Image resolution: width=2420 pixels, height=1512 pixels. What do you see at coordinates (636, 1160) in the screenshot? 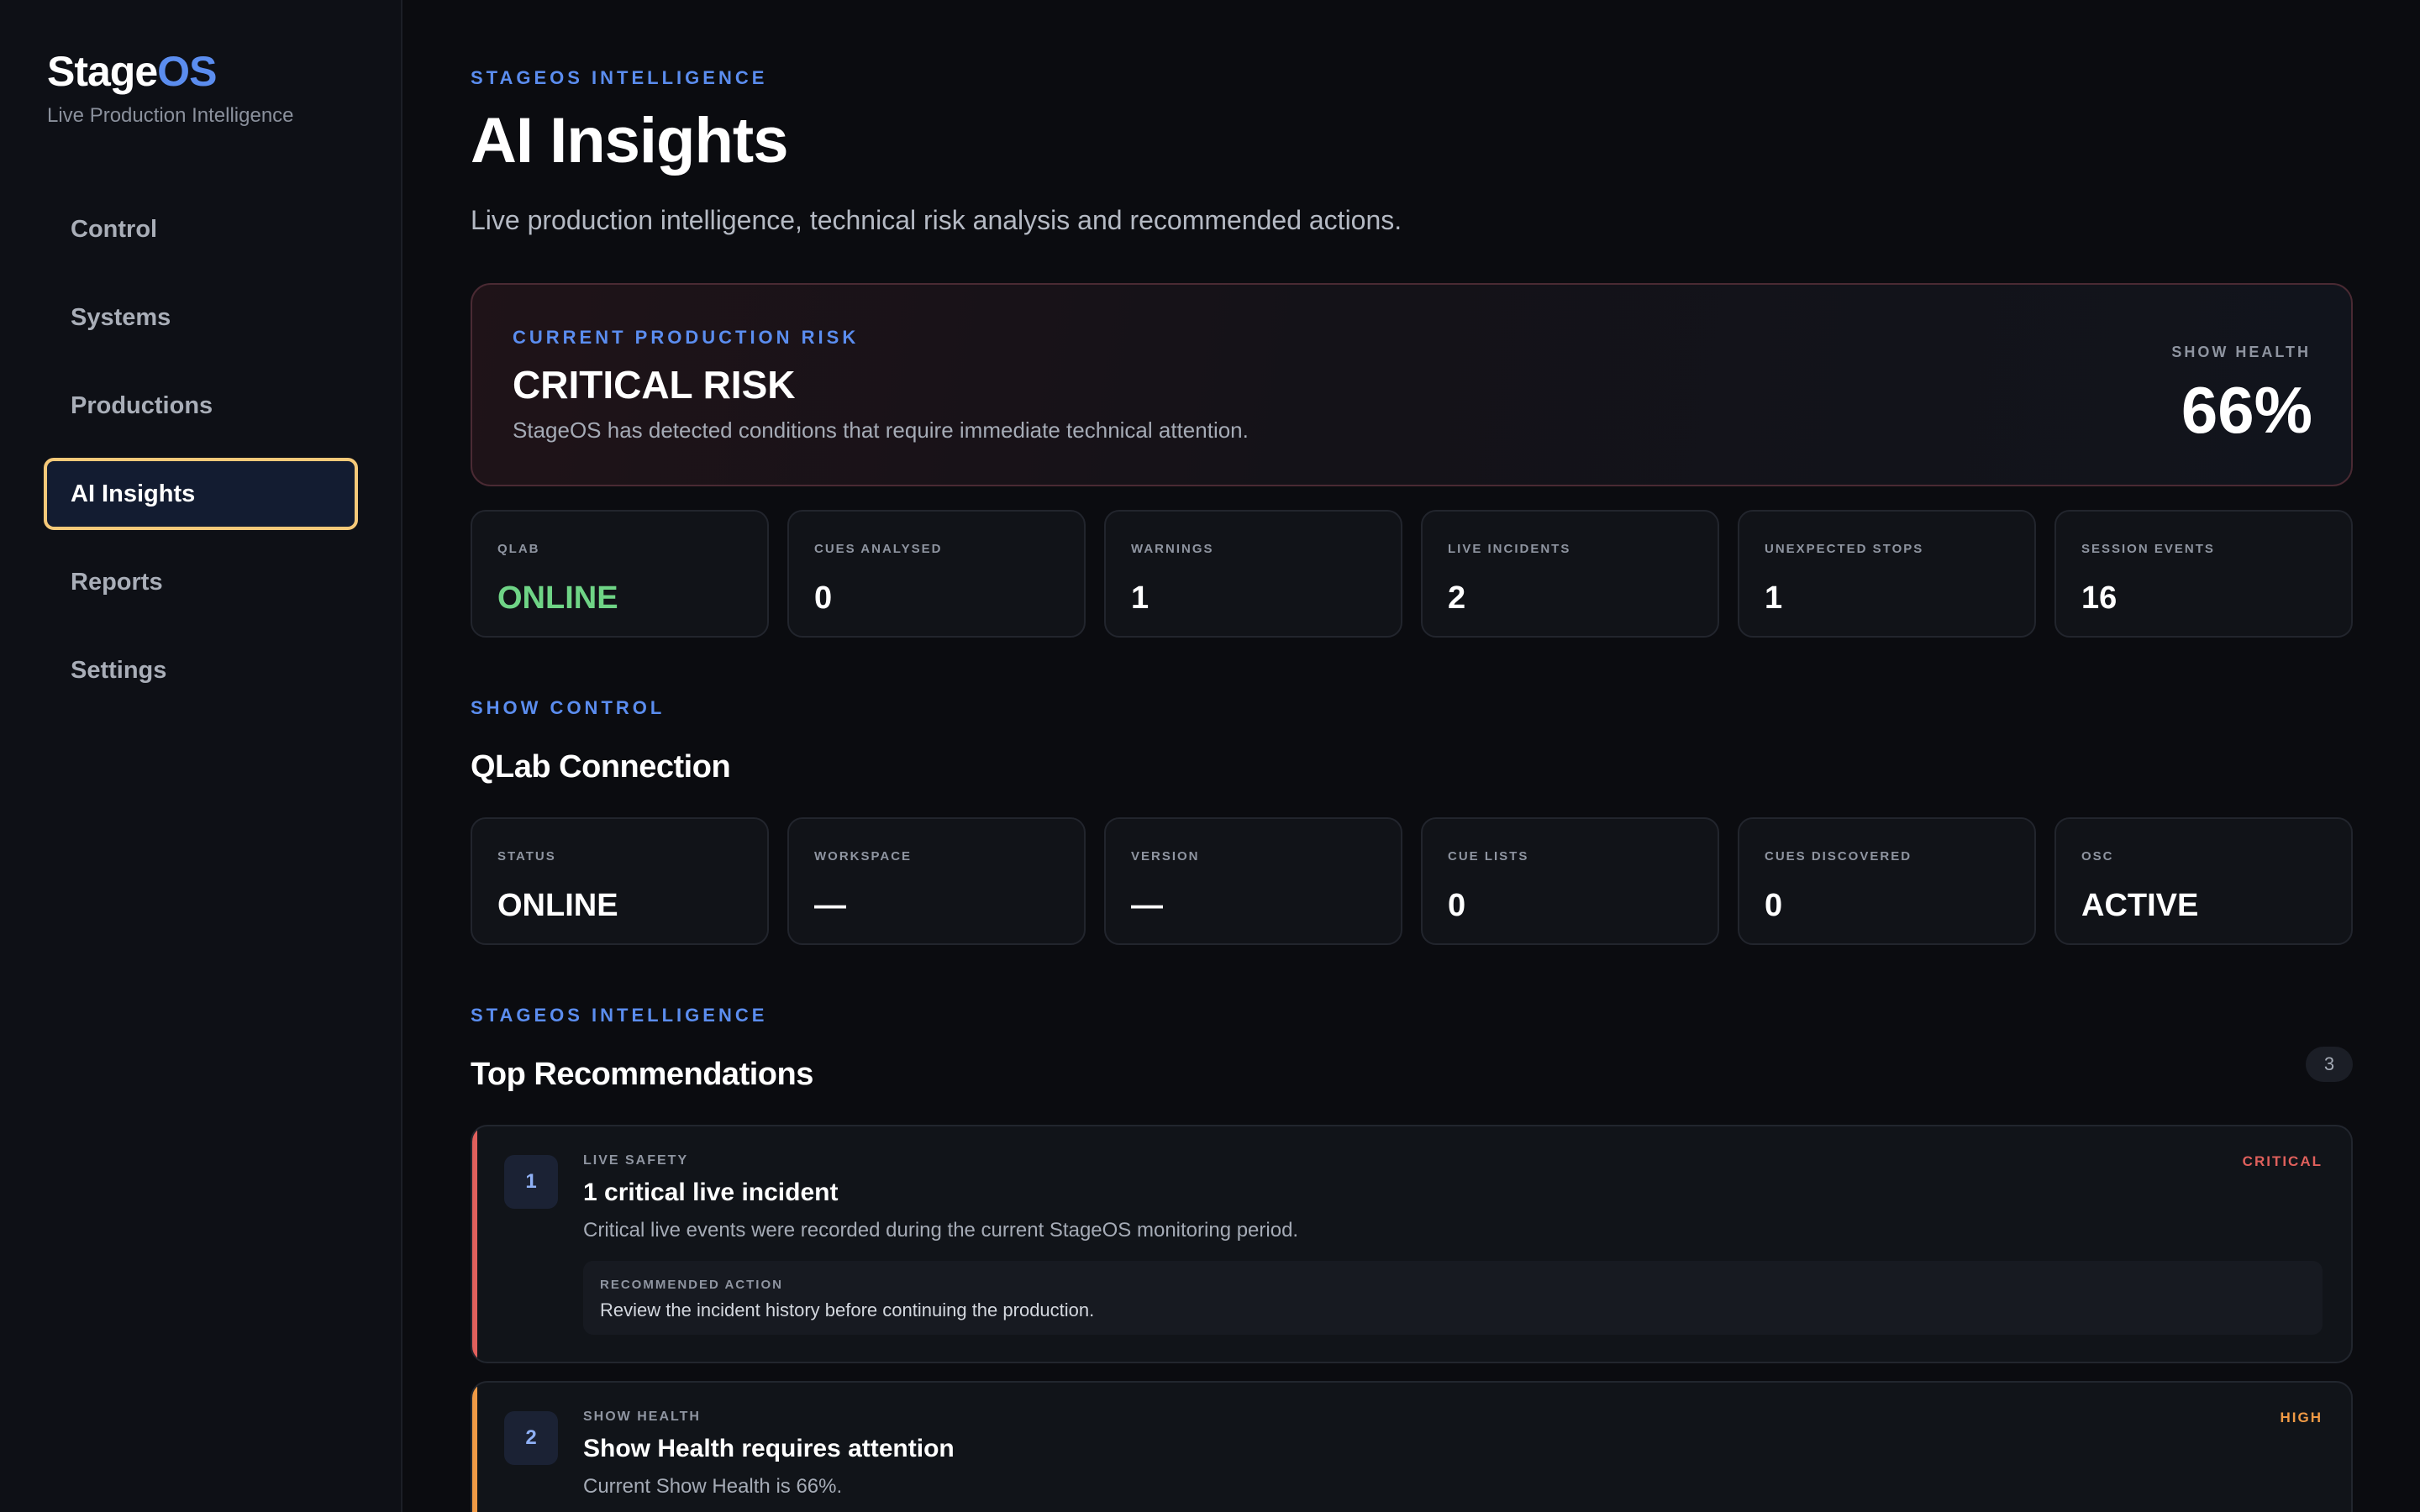
I see `recommendation-category: LIVE SAFETY` at bounding box center [636, 1160].